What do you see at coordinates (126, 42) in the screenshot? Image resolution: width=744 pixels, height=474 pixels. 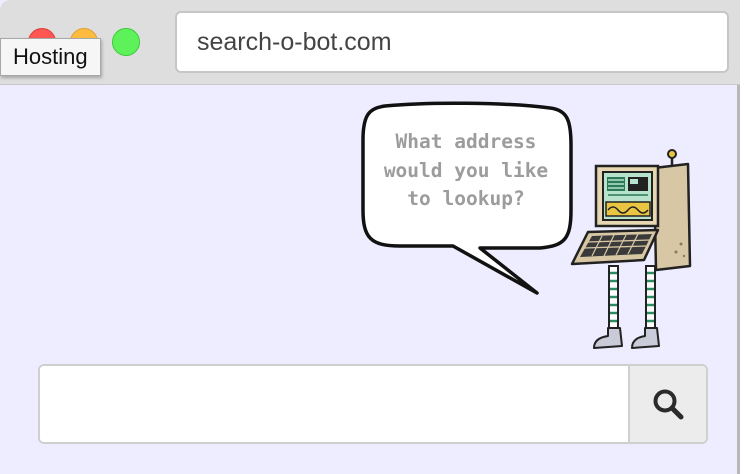 I see `zoom-window-button` at bounding box center [126, 42].